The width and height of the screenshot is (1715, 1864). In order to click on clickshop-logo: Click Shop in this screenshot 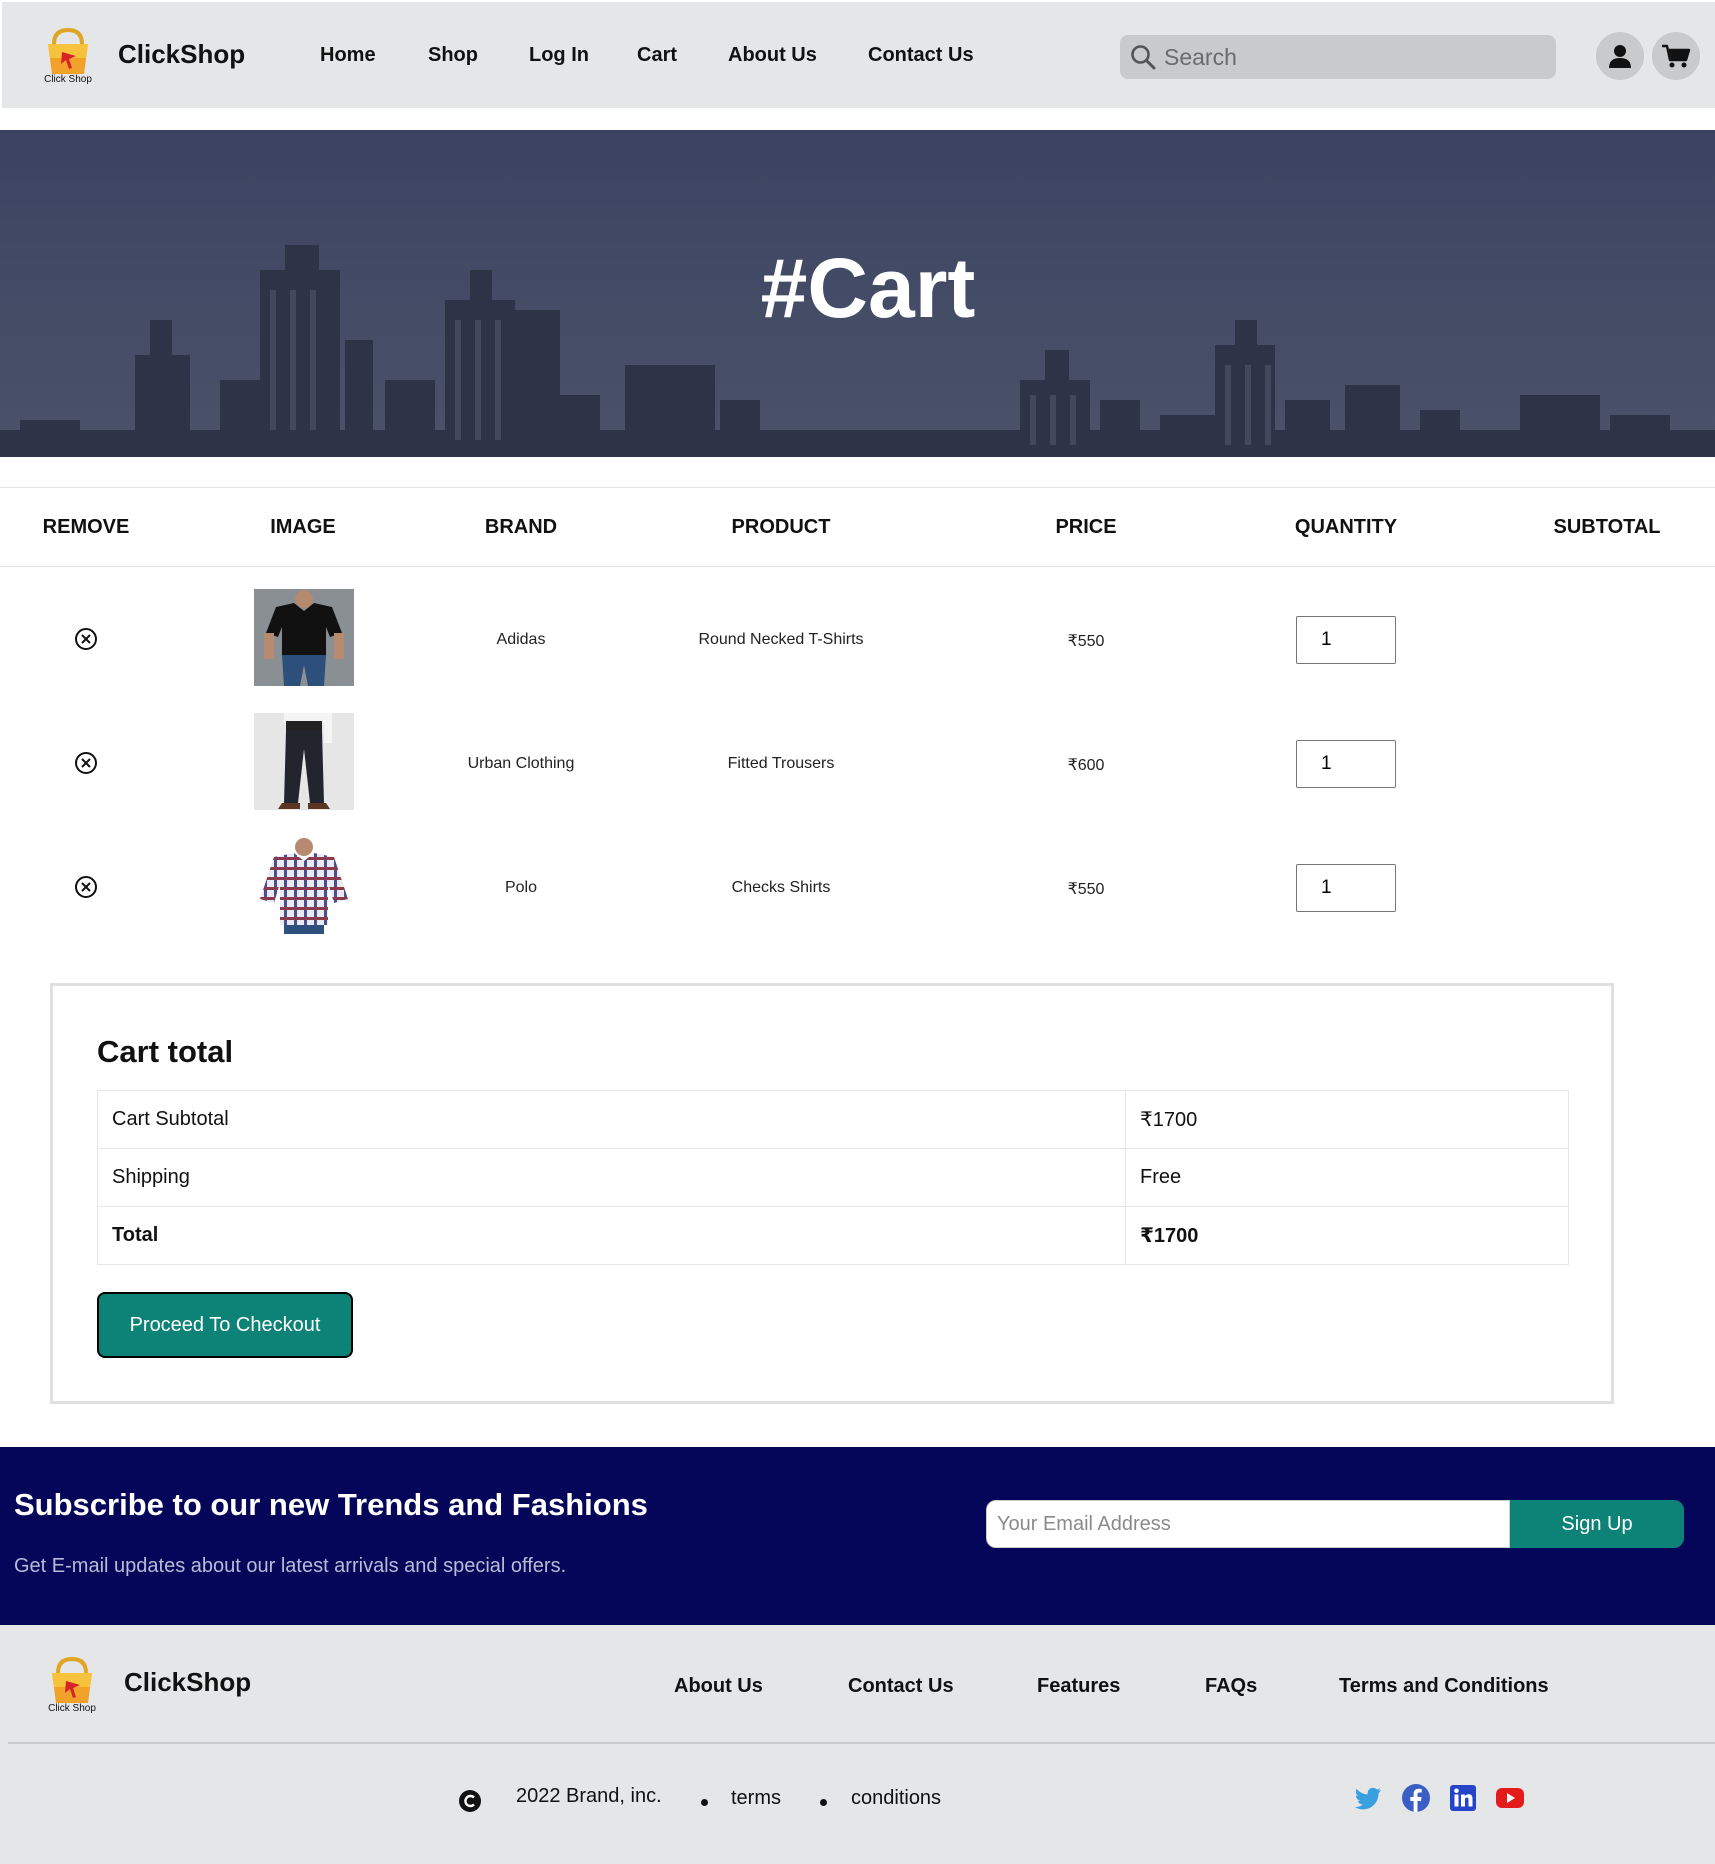, I will do `click(68, 53)`.